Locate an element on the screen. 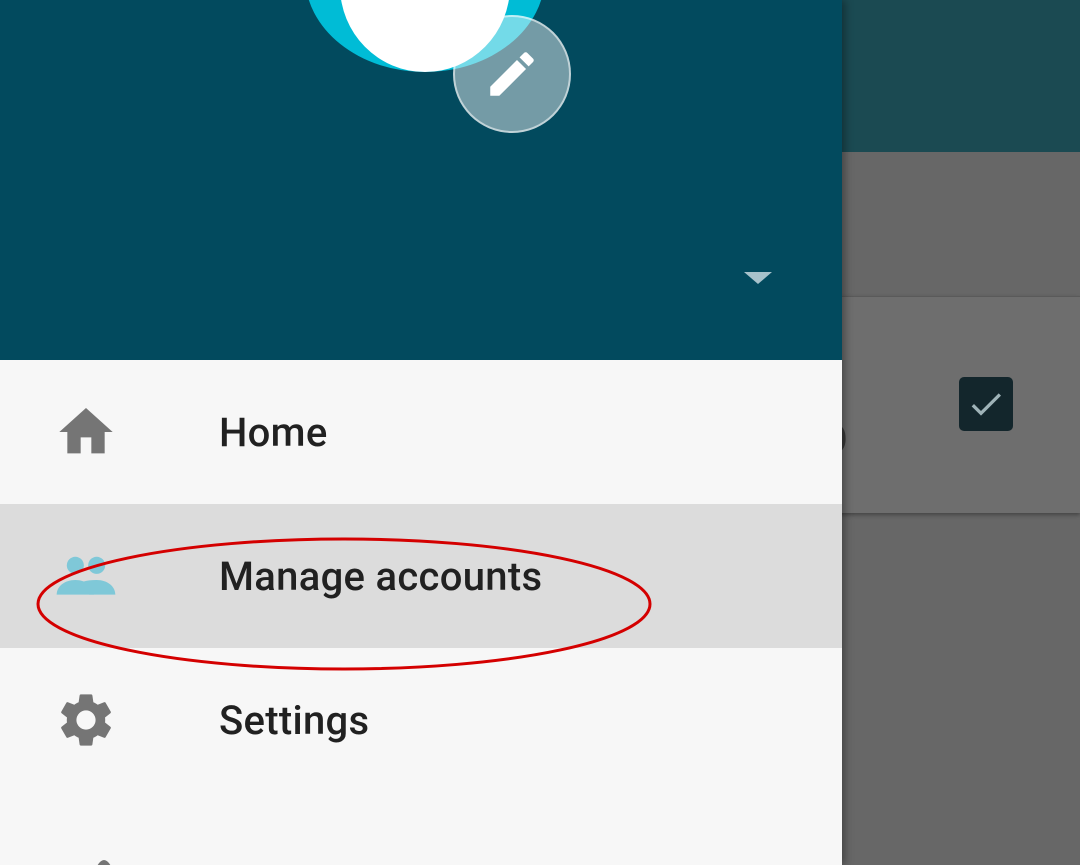 This screenshot has width=1080, height=865. menu-item-home: Home is located at coordinates (421, 432).